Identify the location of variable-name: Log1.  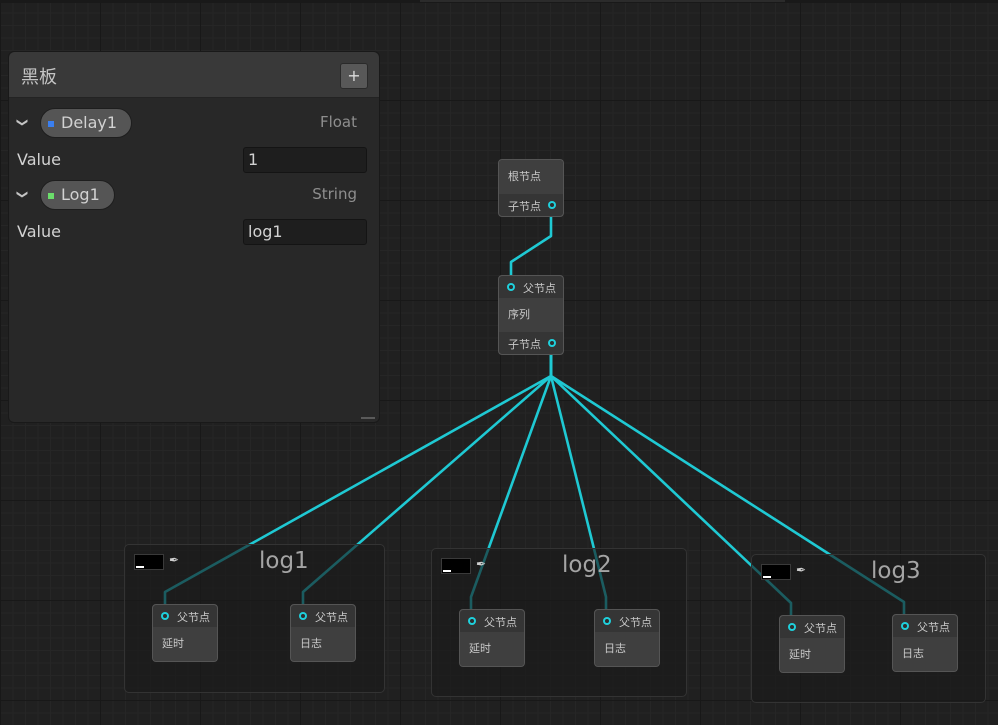
(80, 194).